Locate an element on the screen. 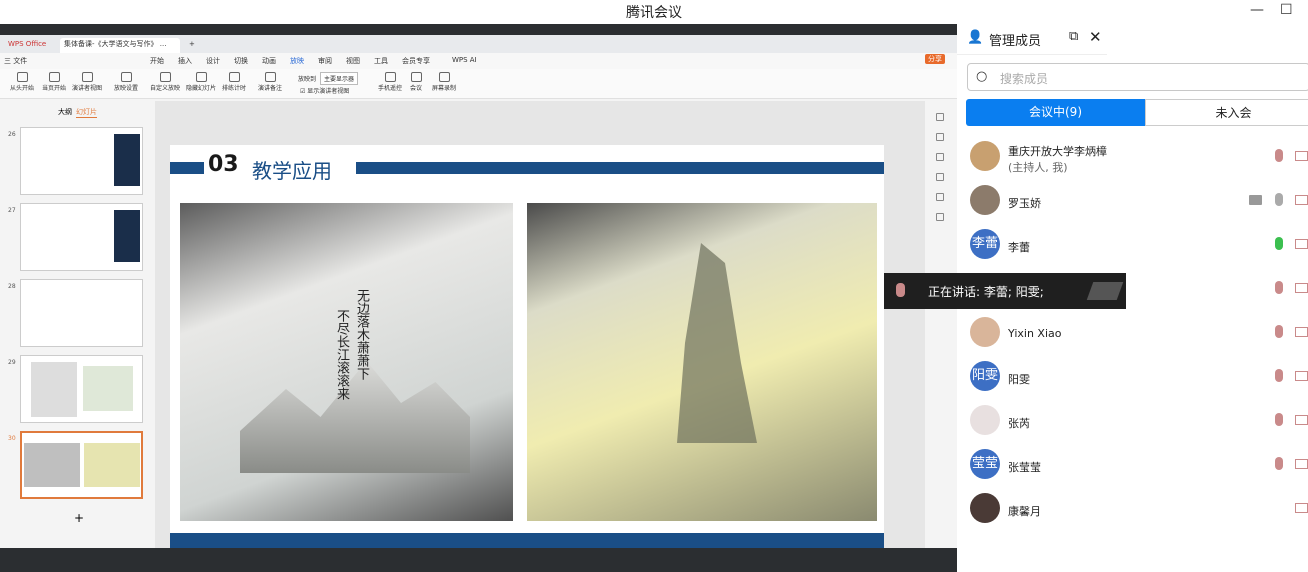  menu-transition: 切换 is located at coordinates (241, 61).